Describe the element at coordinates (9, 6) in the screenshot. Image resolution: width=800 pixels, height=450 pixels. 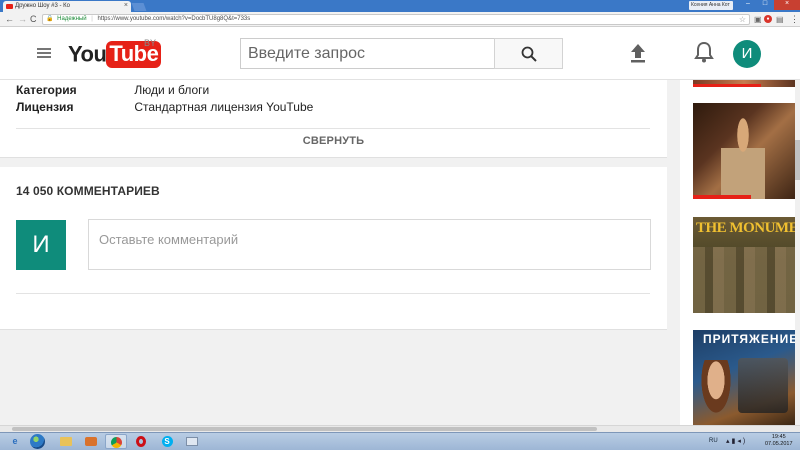
I see `youtube-favicon-icon` at that location.